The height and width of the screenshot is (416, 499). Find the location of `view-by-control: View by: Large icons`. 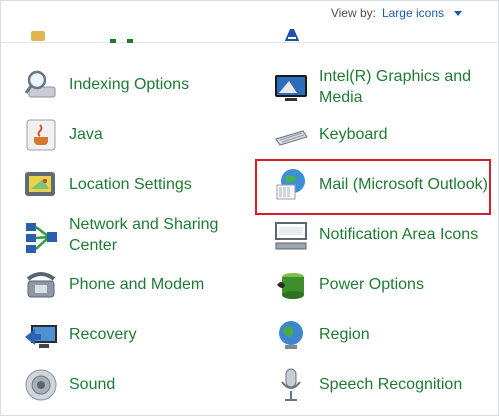

view-by-control: View by: Large icons is located at coordinates (396, 13).